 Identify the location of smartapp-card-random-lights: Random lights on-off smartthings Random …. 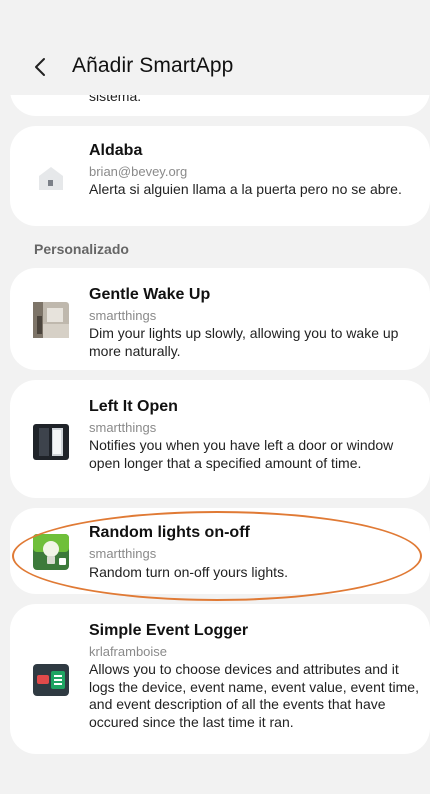
(220, 551).